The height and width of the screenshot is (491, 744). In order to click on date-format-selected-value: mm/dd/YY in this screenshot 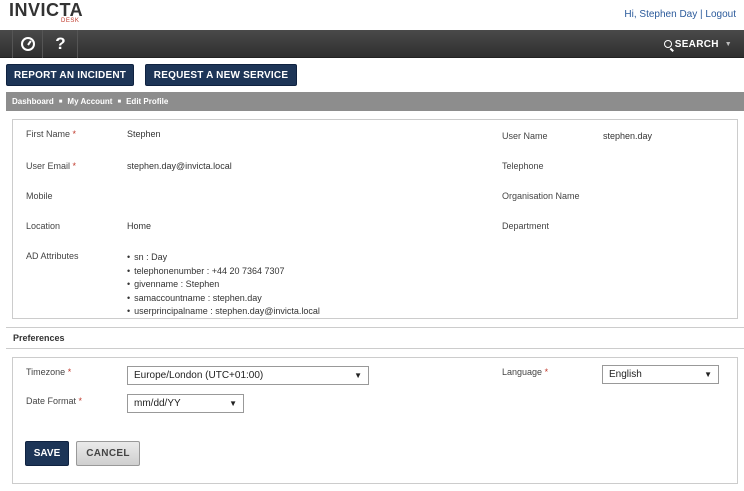, I will do `click(157, 403)`.